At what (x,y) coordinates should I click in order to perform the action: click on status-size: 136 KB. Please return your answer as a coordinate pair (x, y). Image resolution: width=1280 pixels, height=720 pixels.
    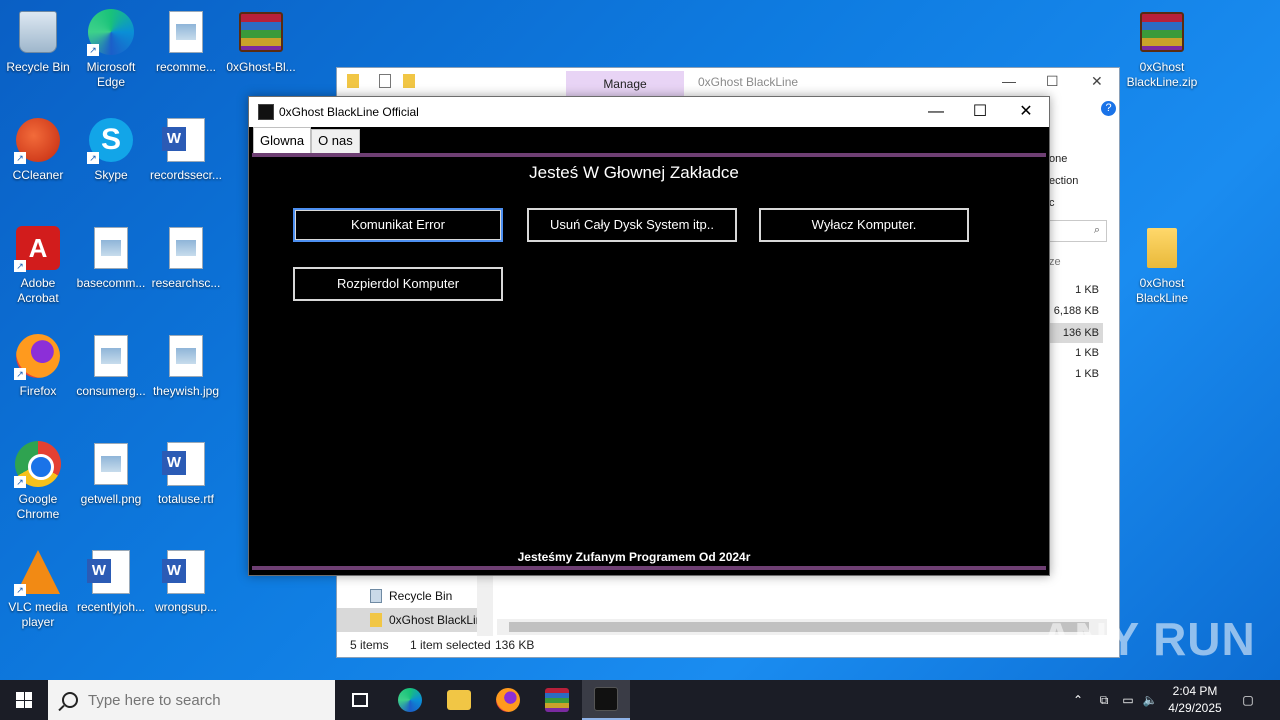
    Looking at the image, I should click on (515, 645).